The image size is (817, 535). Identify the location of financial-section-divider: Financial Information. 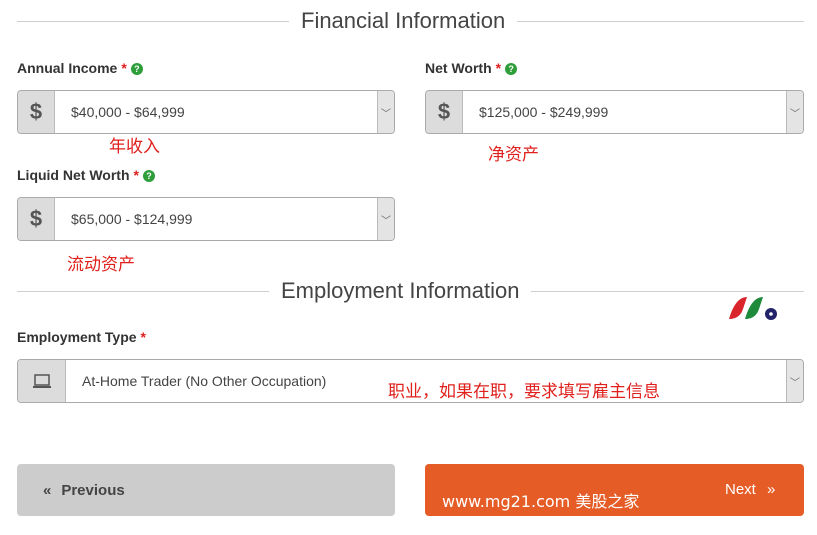
(410, 21).